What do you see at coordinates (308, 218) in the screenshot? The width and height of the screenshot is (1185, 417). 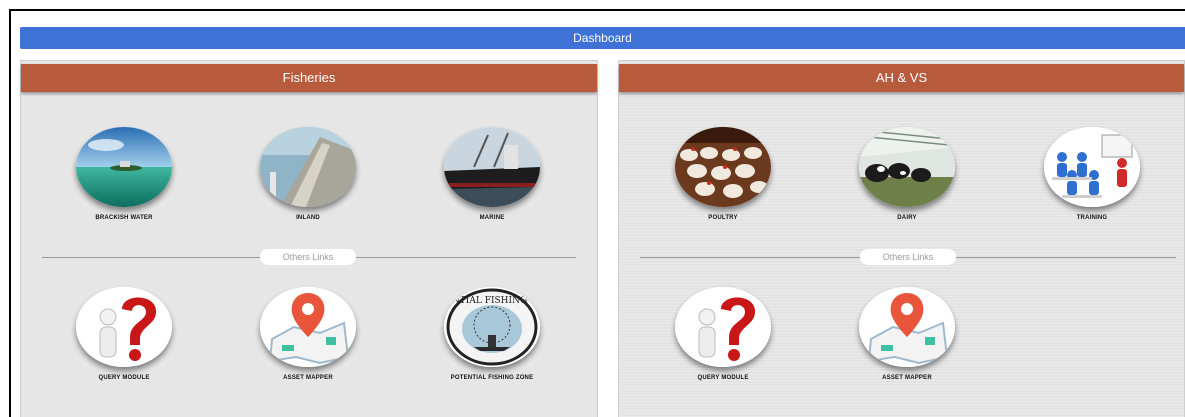 I see `tile-label: INLAND` at bounding box center [308, 218].